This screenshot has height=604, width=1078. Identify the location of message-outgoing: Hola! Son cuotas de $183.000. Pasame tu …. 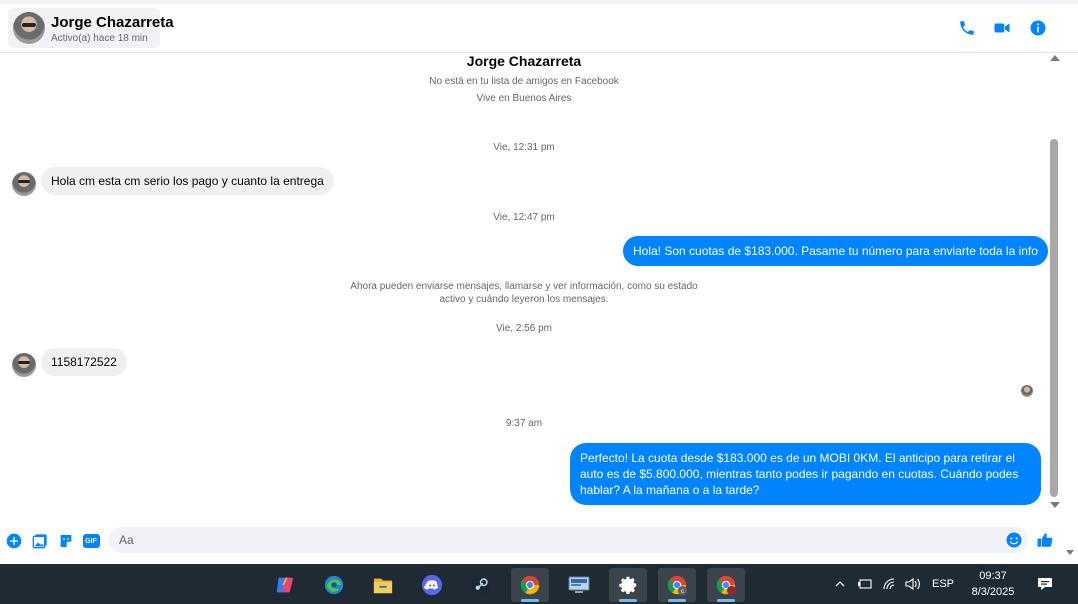
(835, 251).